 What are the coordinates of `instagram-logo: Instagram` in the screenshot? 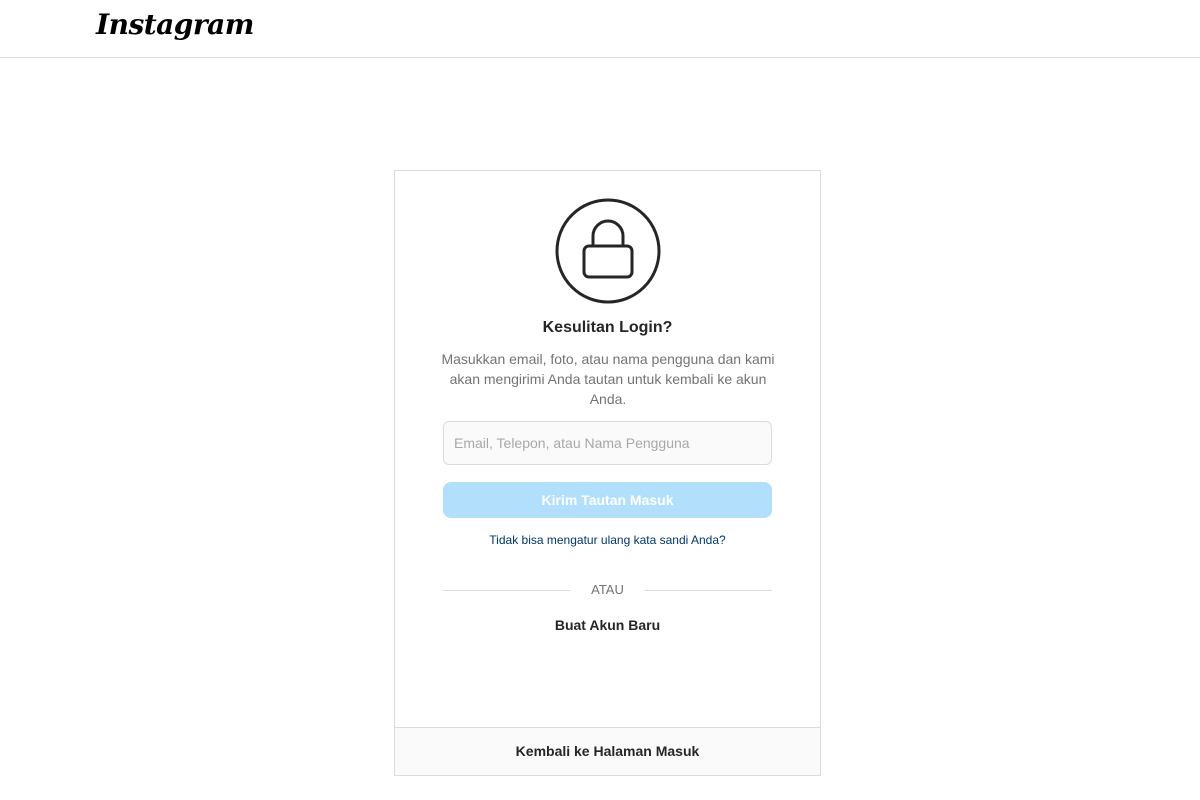 It's located at (175, 24).